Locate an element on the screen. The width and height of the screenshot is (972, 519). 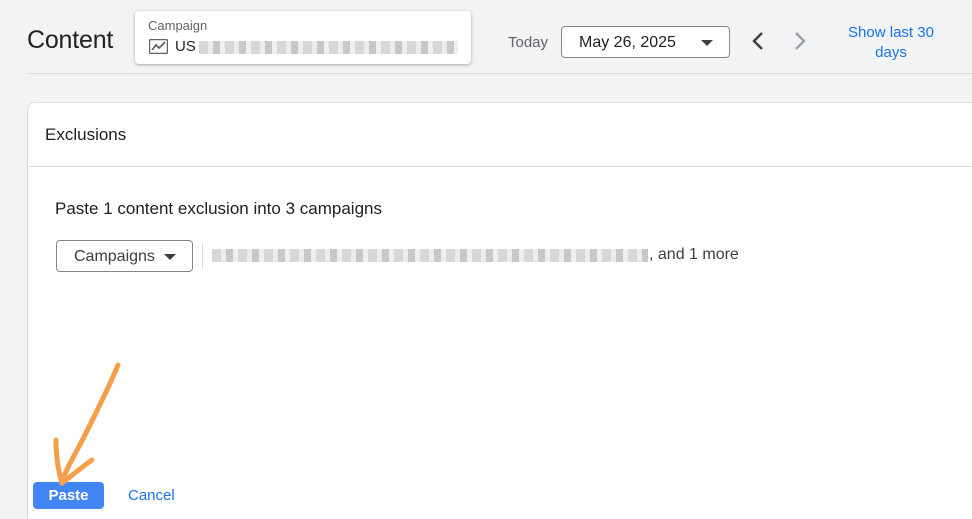
campaign-selector: Campaign US is located at coordinates (303, 37).